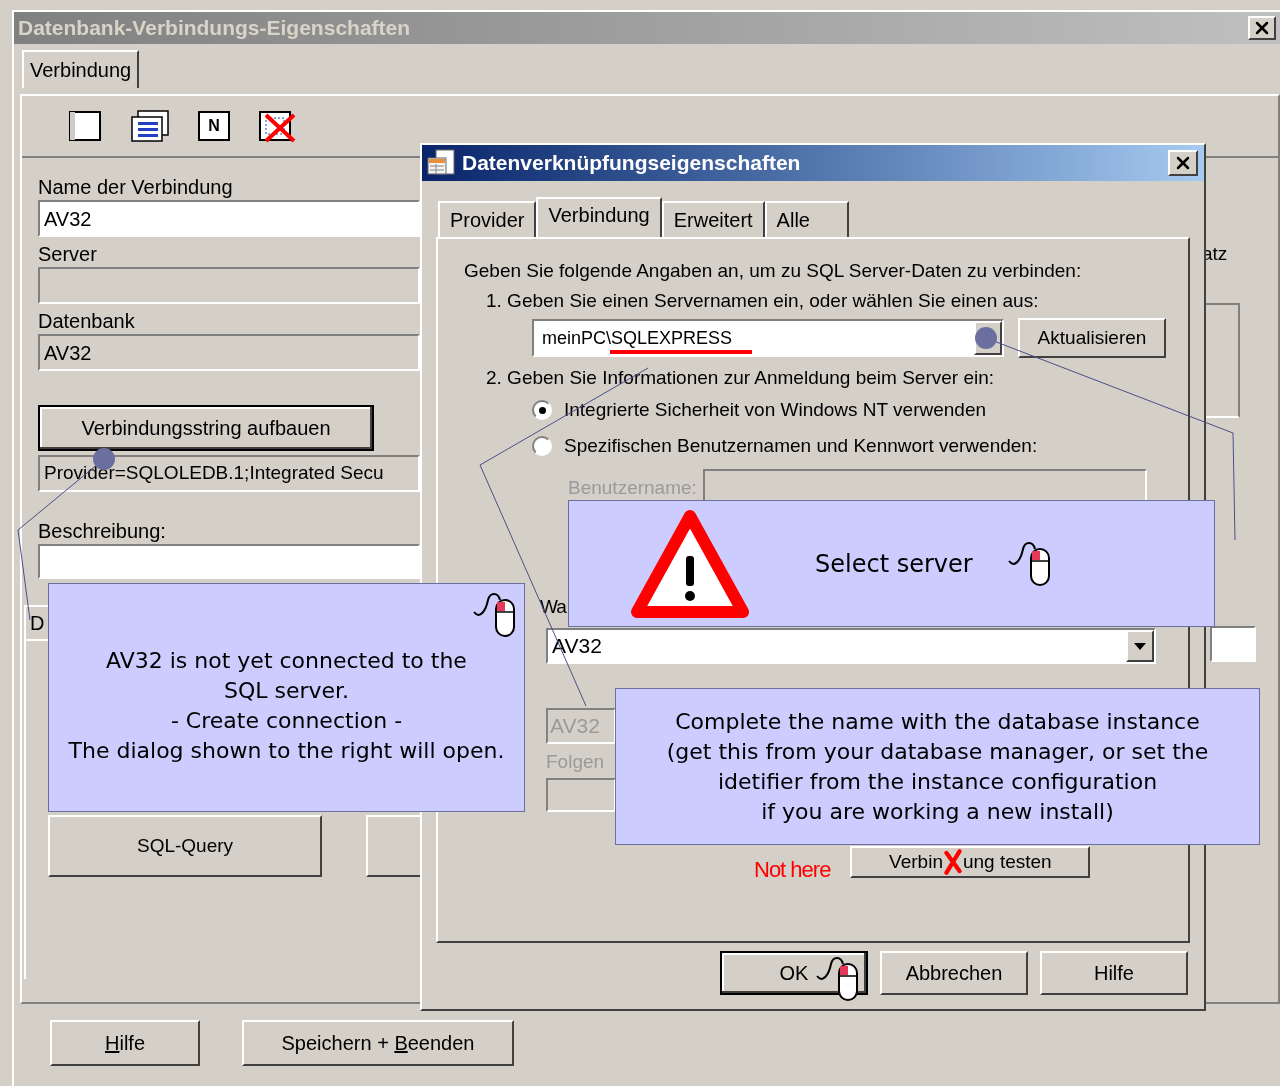  What do you see at coordinates (986, 338) in the screenshot?
I see `marker-dot` at bounding box center [986, 338].